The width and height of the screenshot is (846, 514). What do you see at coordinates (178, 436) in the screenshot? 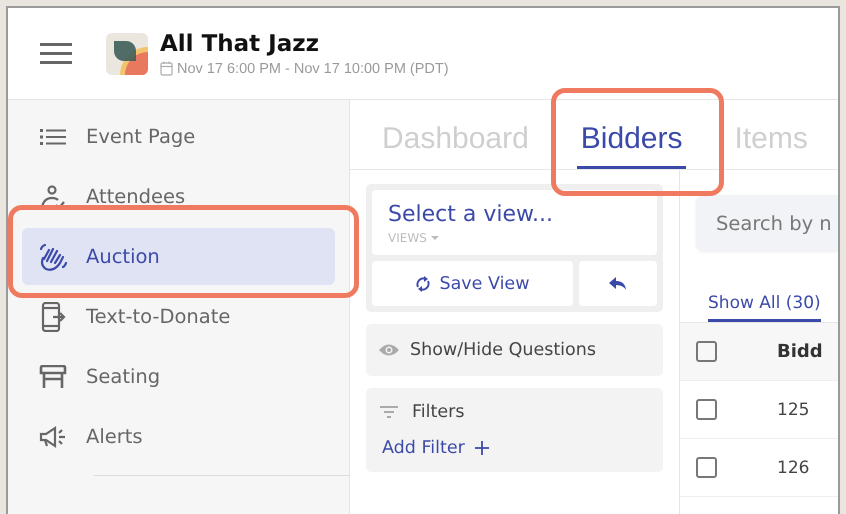
I see `sidebar-item: Alerts` at bounding box center [178, 436].